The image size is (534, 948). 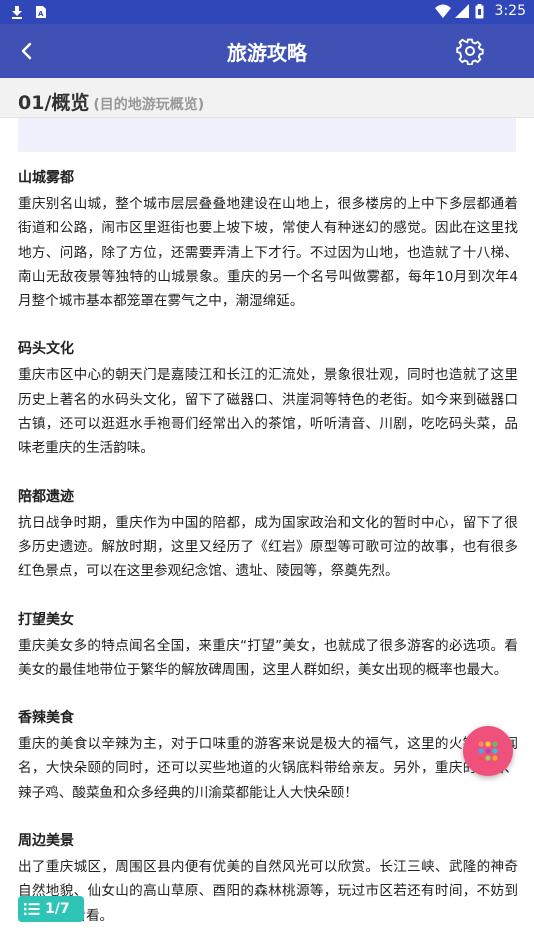 I want to click on section-header: 01/概览 (目的地游玩概览), so click(x=267, y=98).